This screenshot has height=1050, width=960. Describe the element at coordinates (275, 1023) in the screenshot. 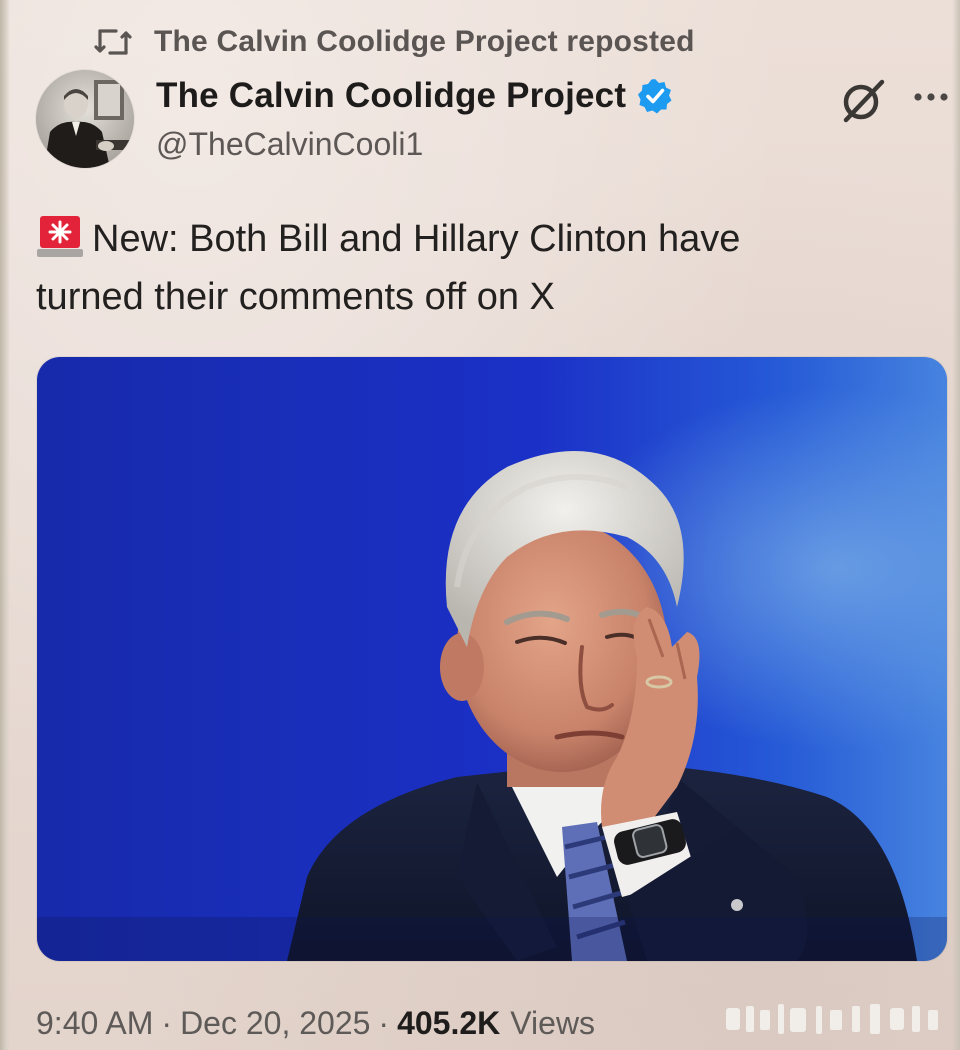

I see `tweet-date: Dec 20, 2025` at that location.